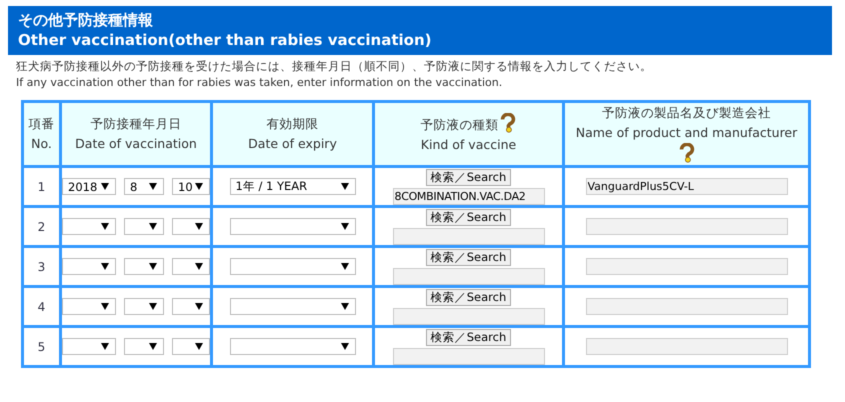 The width and height of the screenshot is (845, 402). I want to click on row-number: 1, so click(42, 187).